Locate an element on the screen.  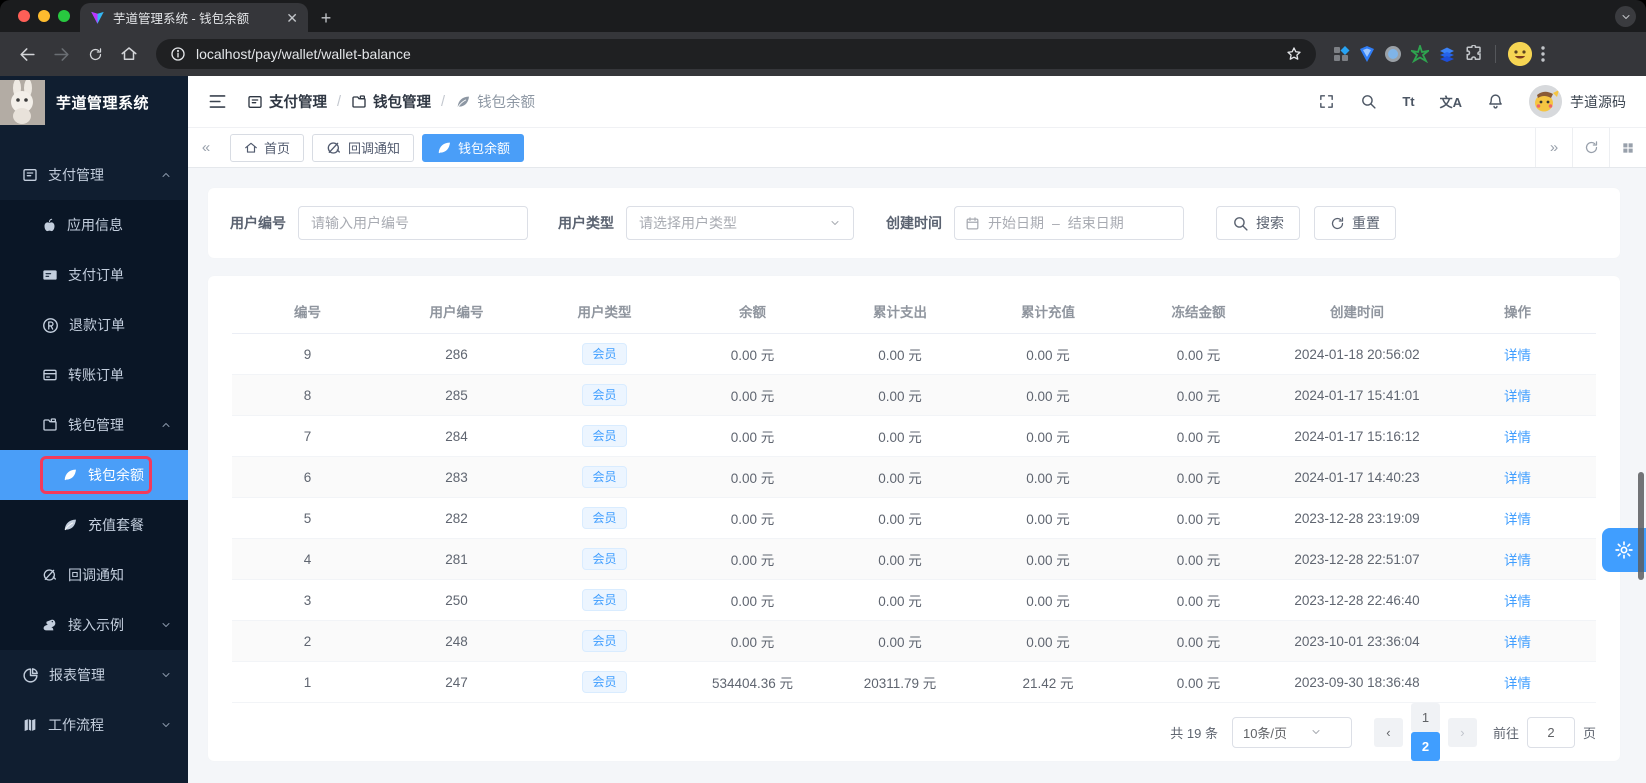
sidebar-item-退款订单: 退款订单 is located at coordinates (94, 325).